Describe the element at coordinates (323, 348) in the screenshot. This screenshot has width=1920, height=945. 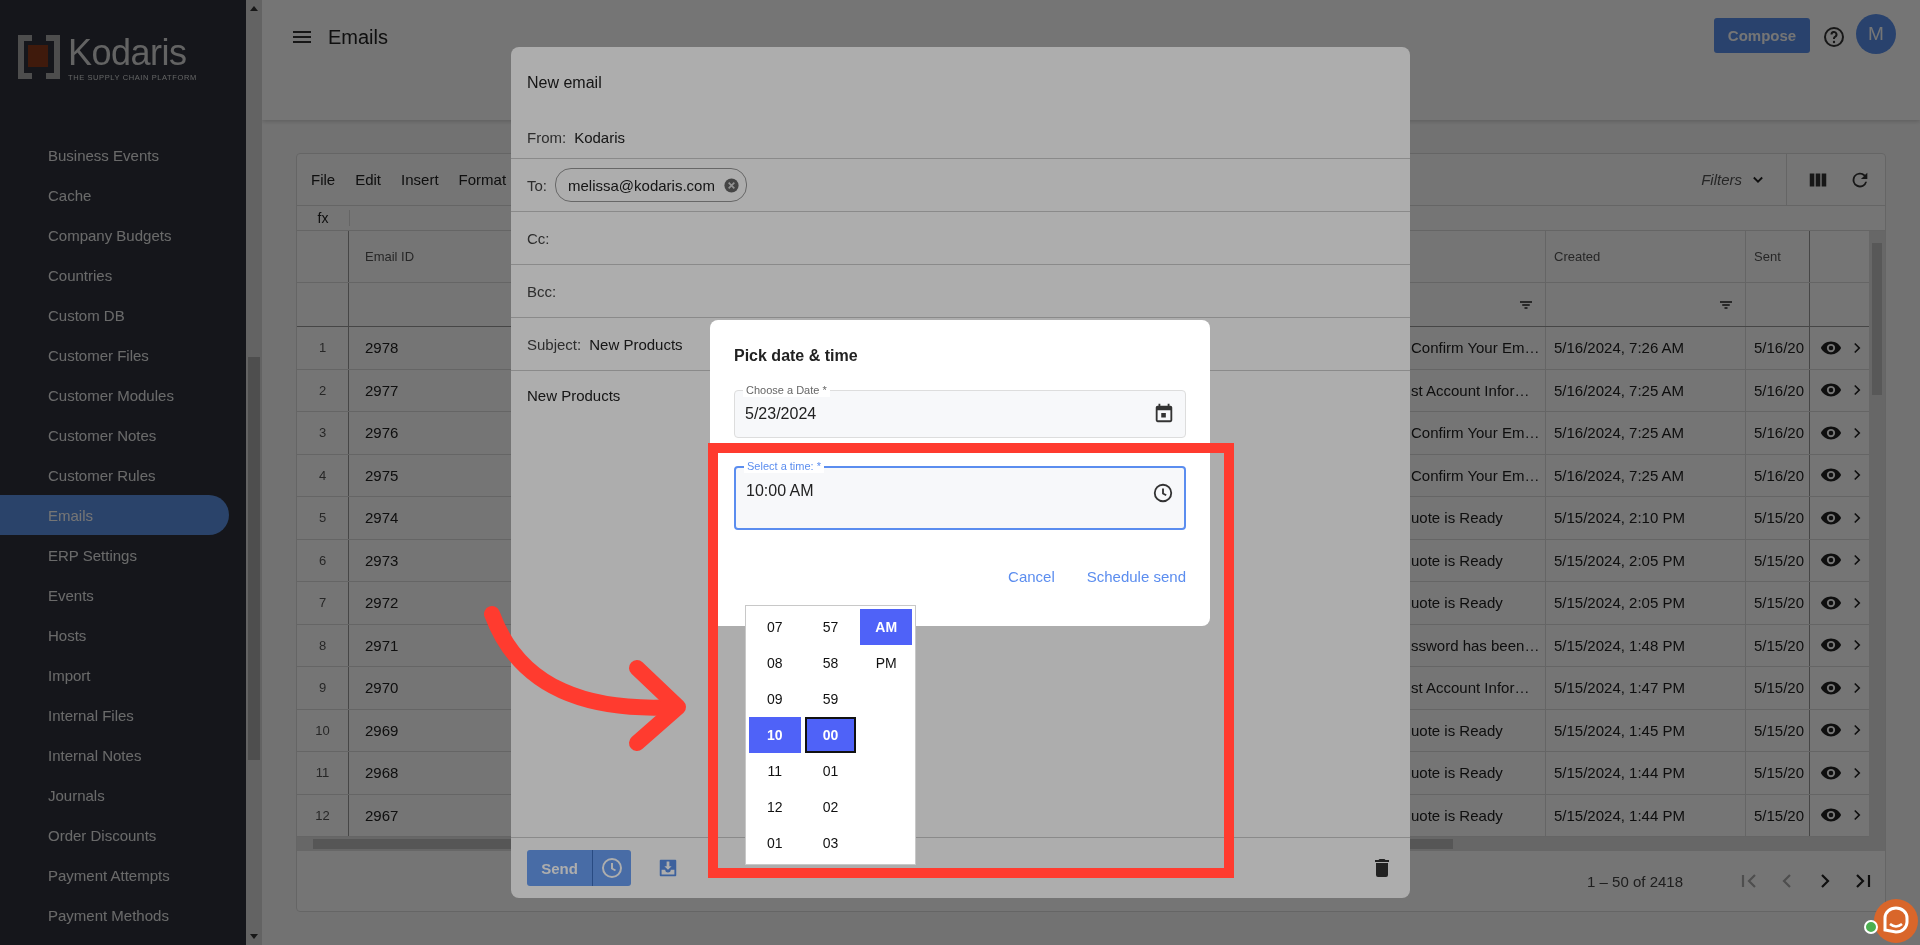
I see `row-number: 1` at that location.